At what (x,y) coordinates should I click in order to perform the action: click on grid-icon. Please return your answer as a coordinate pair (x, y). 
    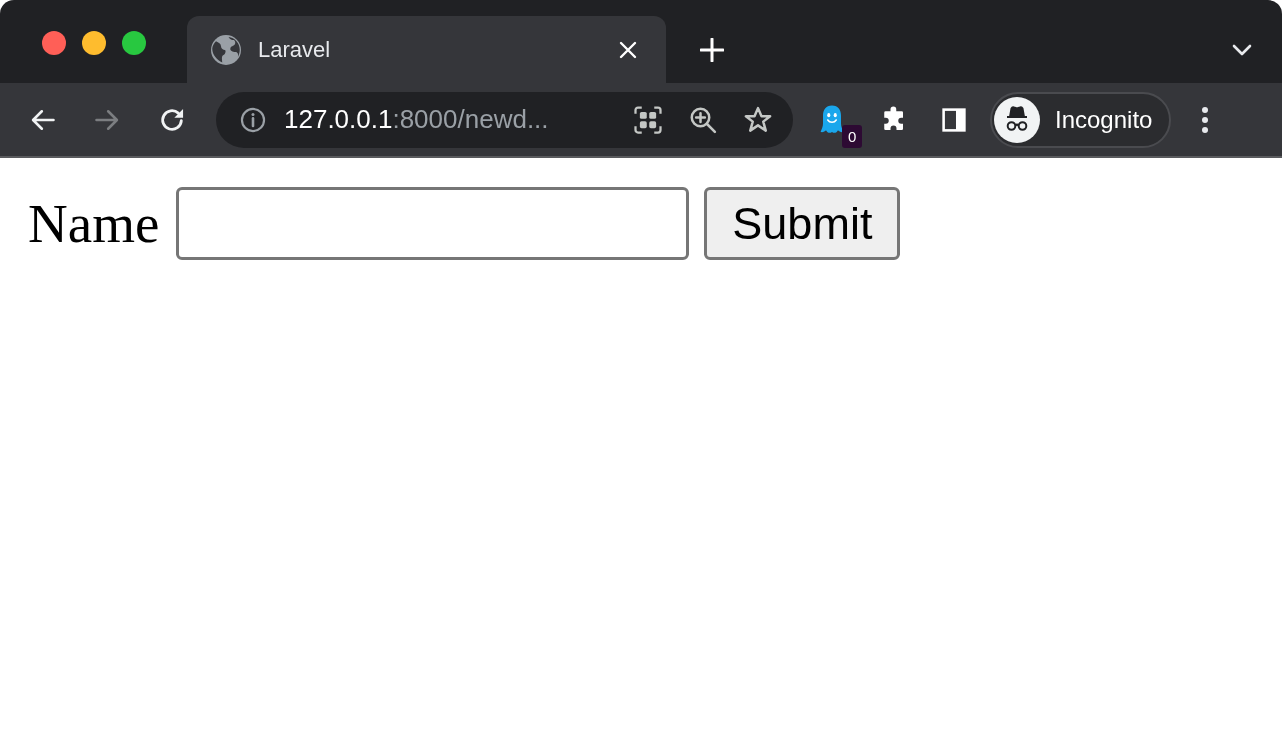
    Looking at the image, I should click on (648, 119).